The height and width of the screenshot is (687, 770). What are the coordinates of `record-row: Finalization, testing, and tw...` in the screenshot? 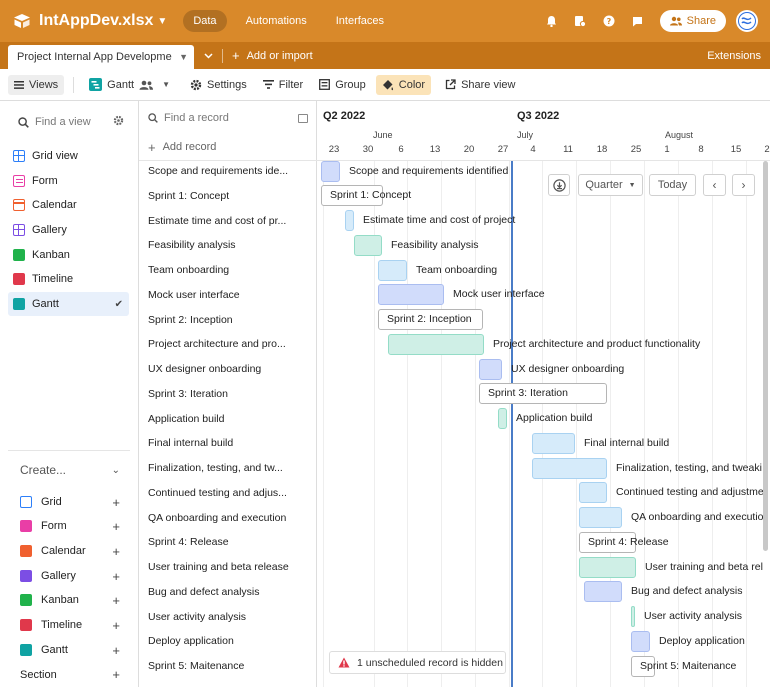 It's located at (223, 468).